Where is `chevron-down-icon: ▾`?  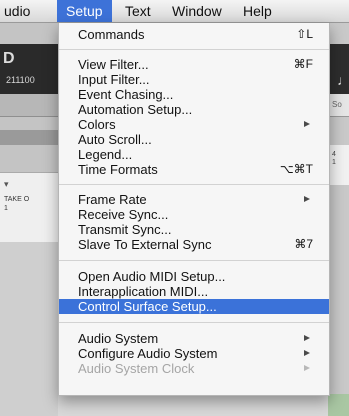 chevron-down-icon: ▾ is located at coordinates (6, 184).